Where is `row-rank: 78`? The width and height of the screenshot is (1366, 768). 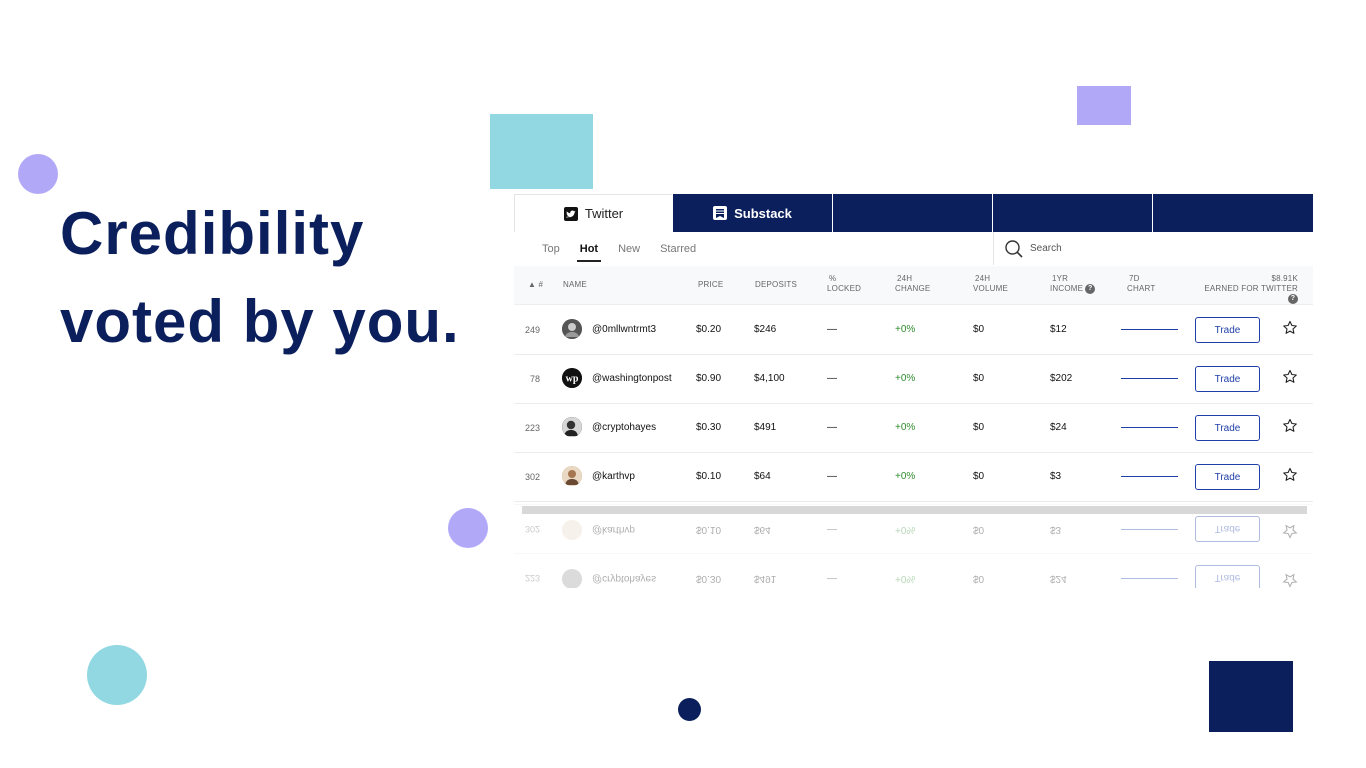
row-rank: 78 is located at coordinates (534, 379).